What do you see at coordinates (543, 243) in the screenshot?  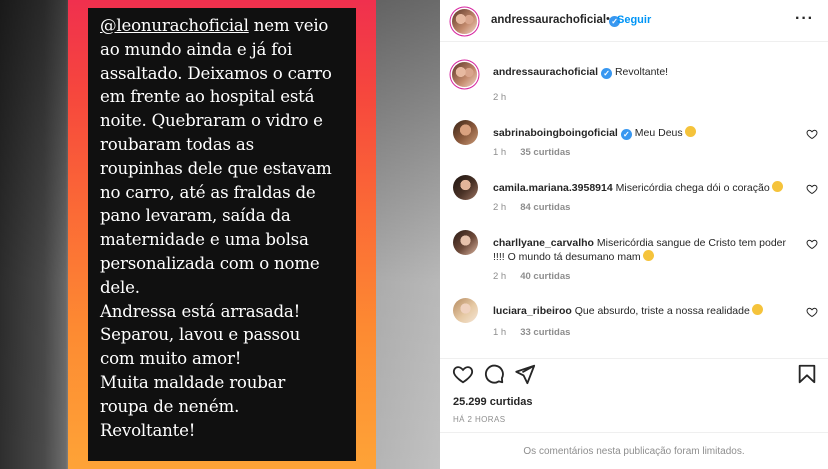 I see `commenter-username: charllyane_carvalho` at bounding box center [543, 243].